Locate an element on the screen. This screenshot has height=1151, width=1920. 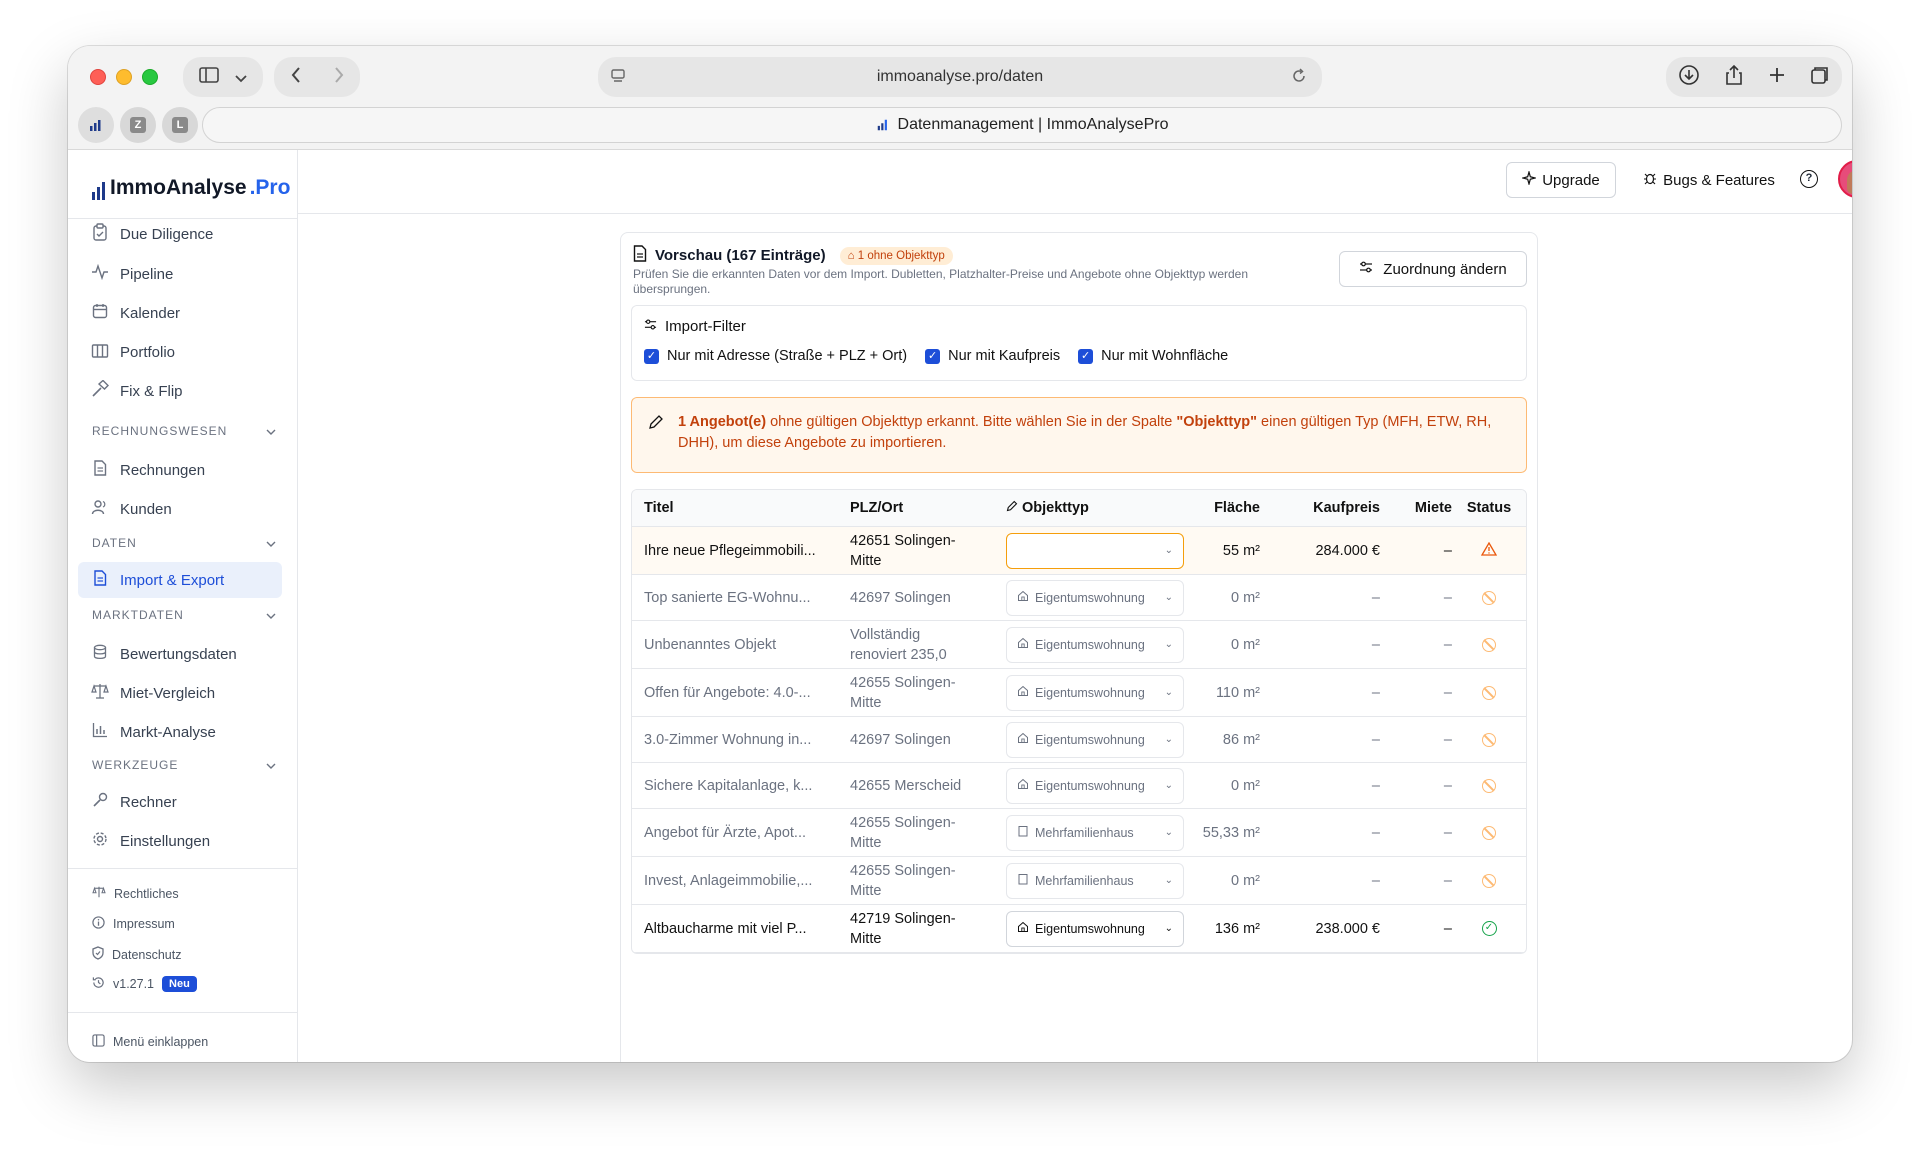
section-werkzeuge: WERKZEUGE is located at coordinates (184, 765).